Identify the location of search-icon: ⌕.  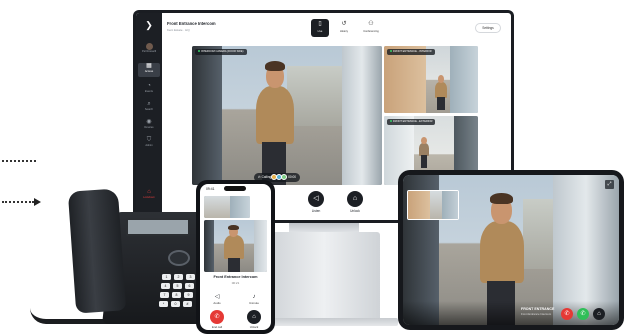
(149, 104).